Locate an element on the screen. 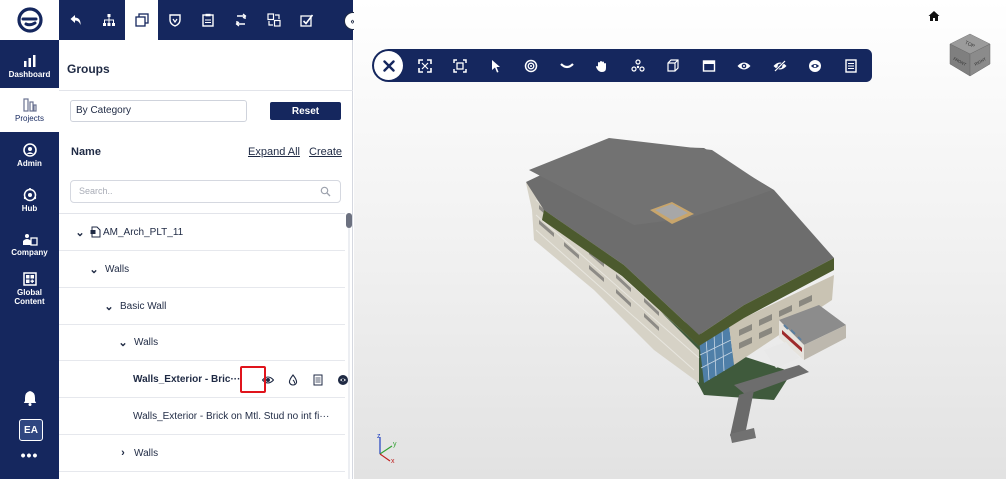 This screenshot has height=479, width=1006. projects-icon is located at coordinates (29, 104).